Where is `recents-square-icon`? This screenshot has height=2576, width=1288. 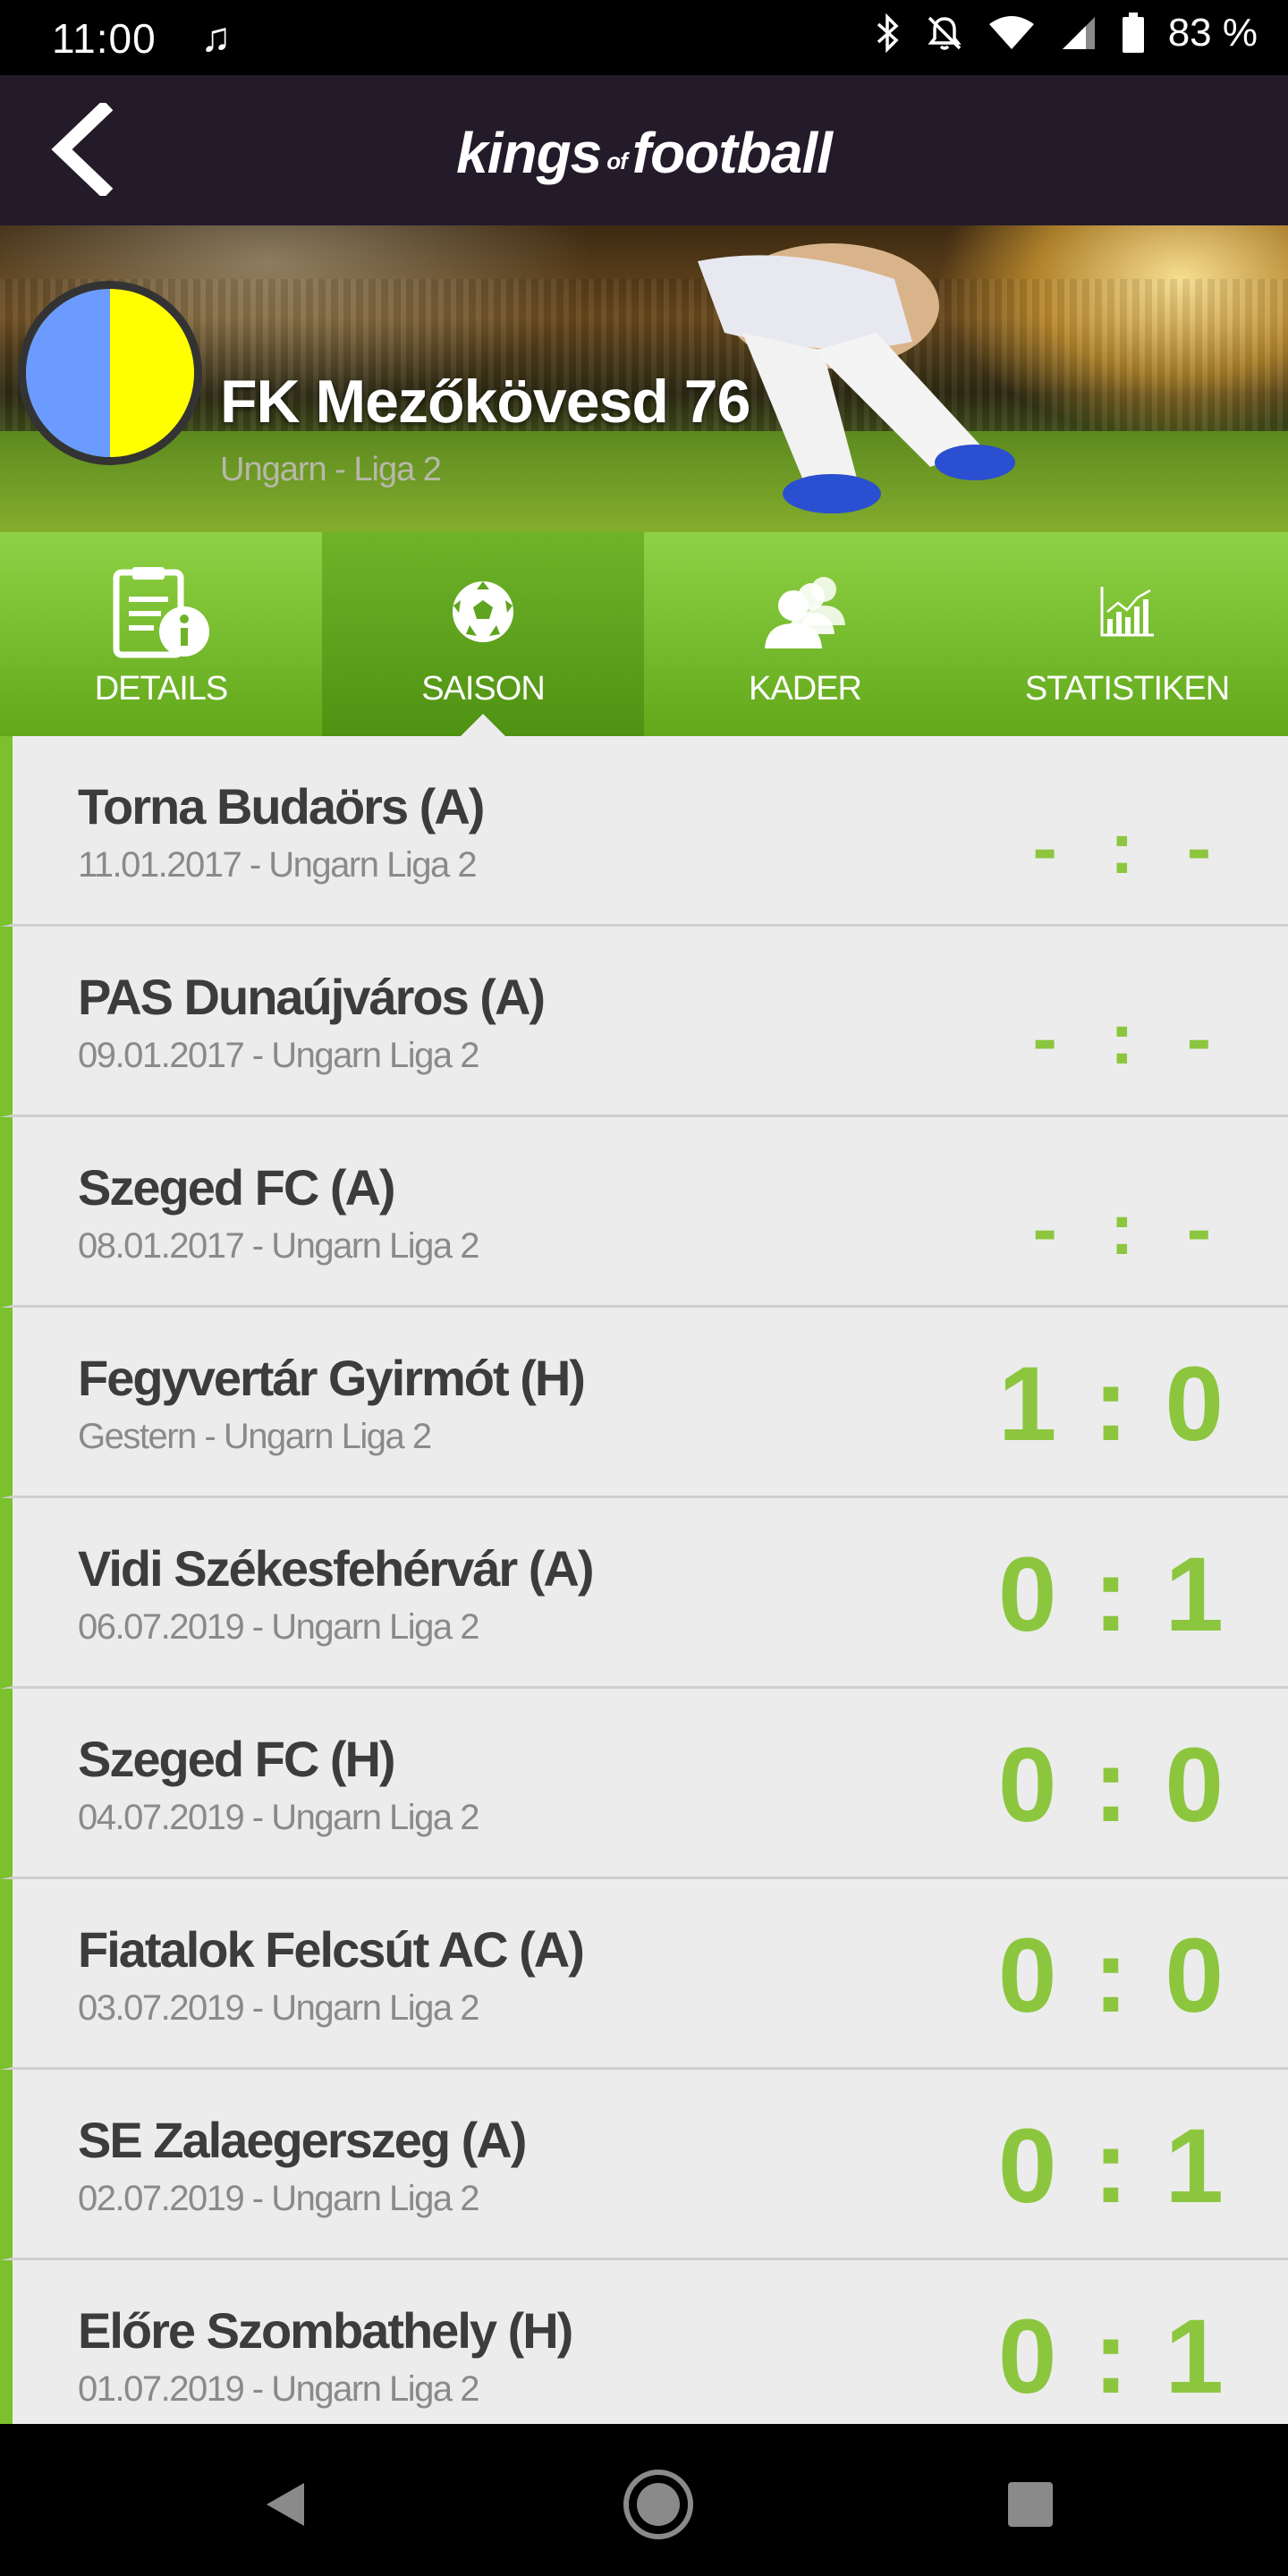
recents-square-icon is located at coordinates (1030, 2504).